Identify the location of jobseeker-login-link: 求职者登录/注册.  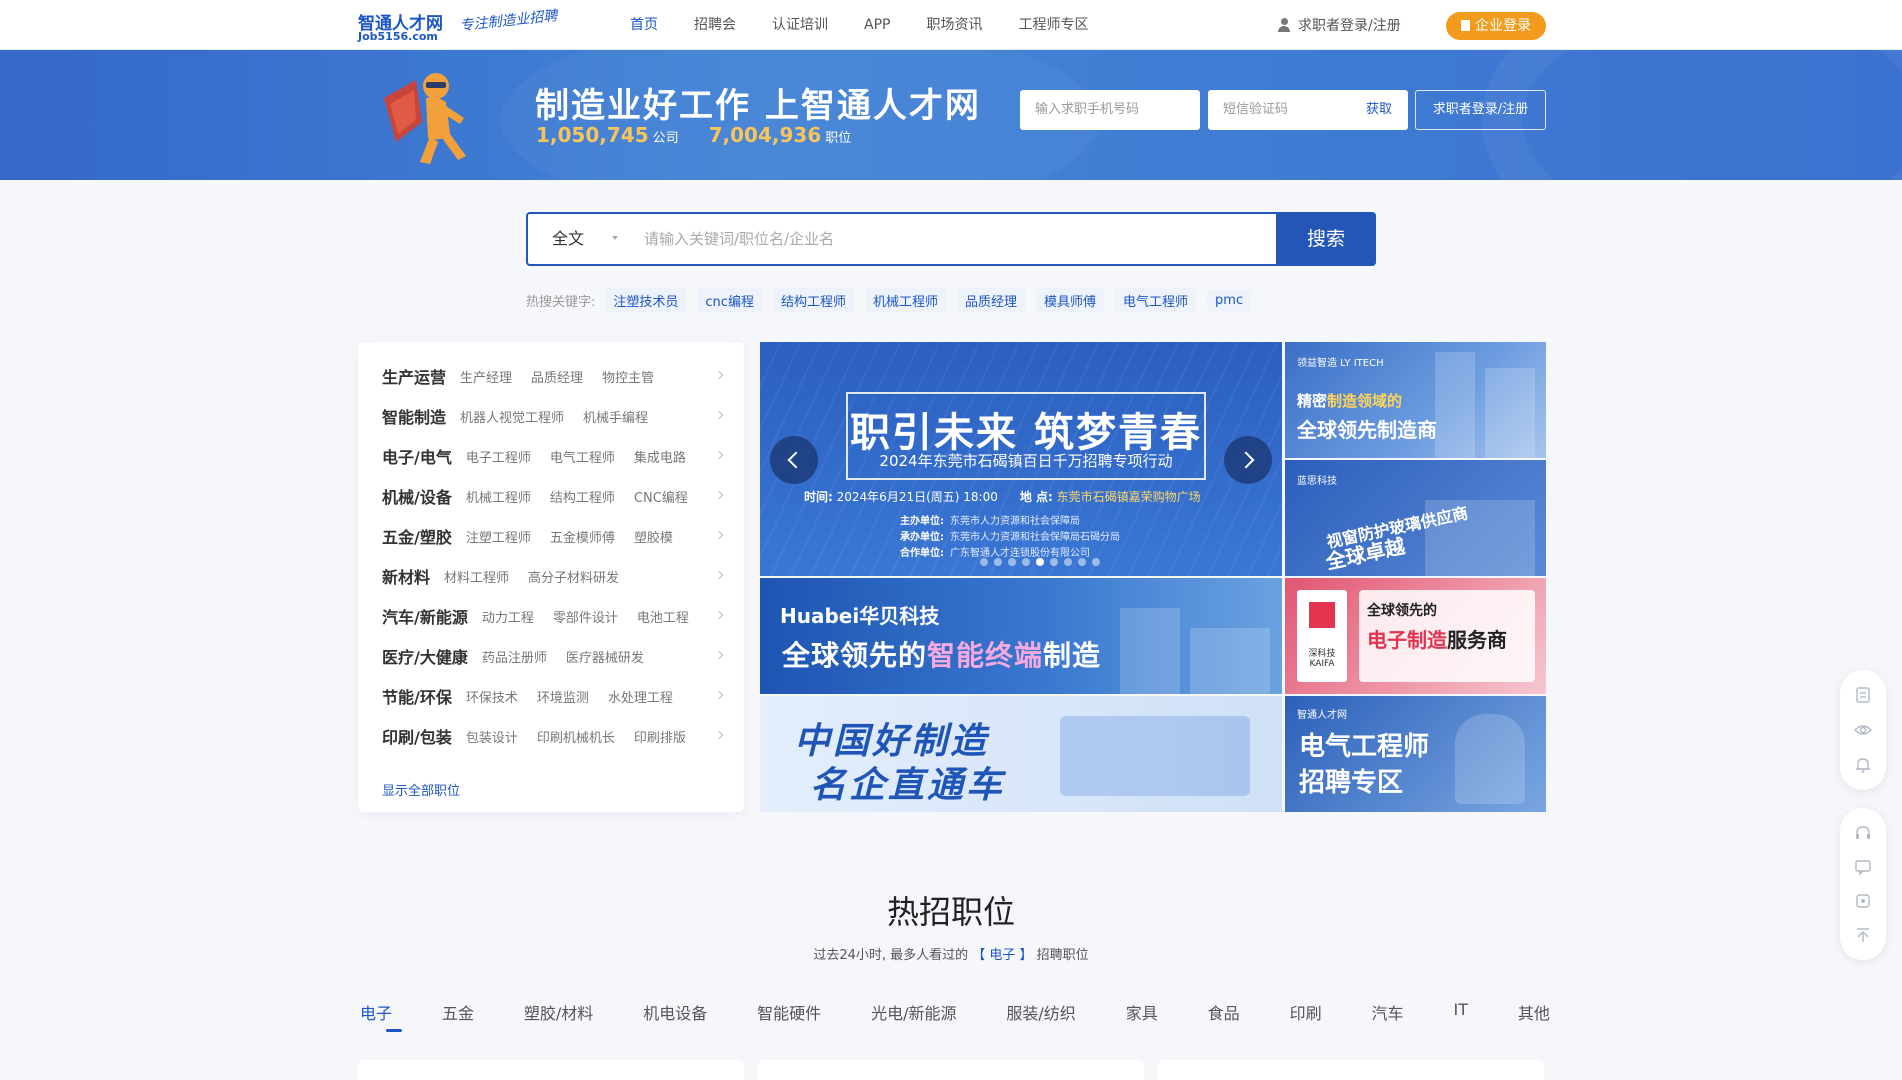
(1339, 25).